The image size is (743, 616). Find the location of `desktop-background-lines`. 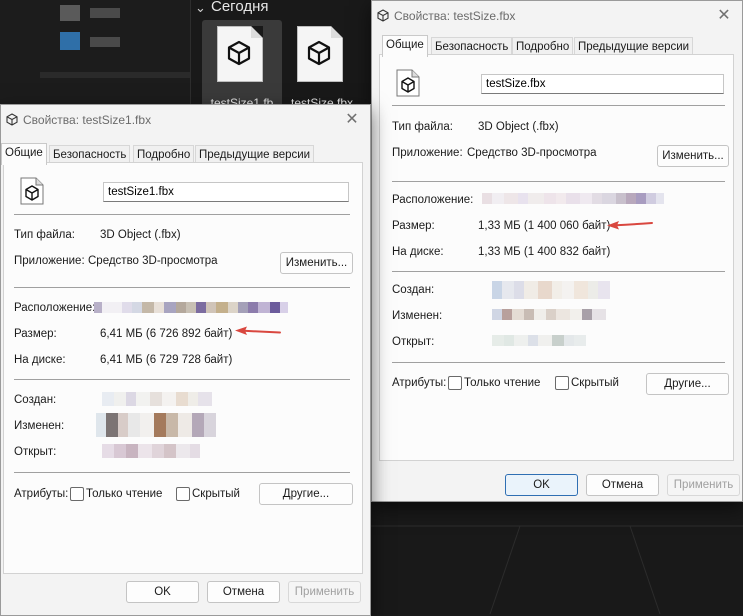

desktop-background-lines is located at coordinates (556, 569).